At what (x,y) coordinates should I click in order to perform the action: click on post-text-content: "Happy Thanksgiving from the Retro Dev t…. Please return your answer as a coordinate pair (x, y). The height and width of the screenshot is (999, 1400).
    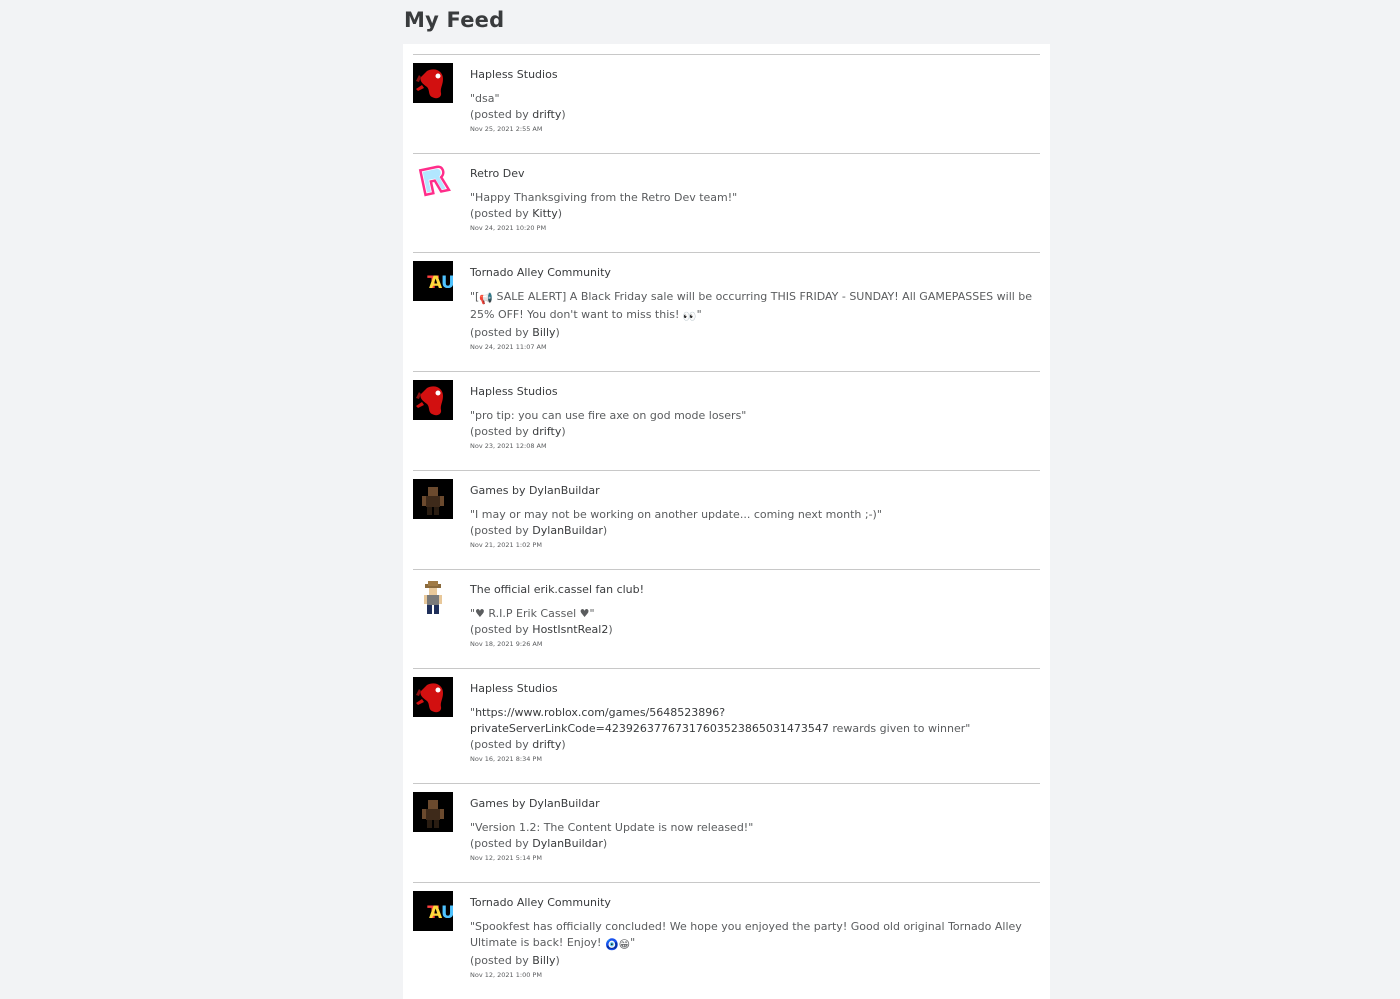
    Looking at the image, I should click on (604, 197).